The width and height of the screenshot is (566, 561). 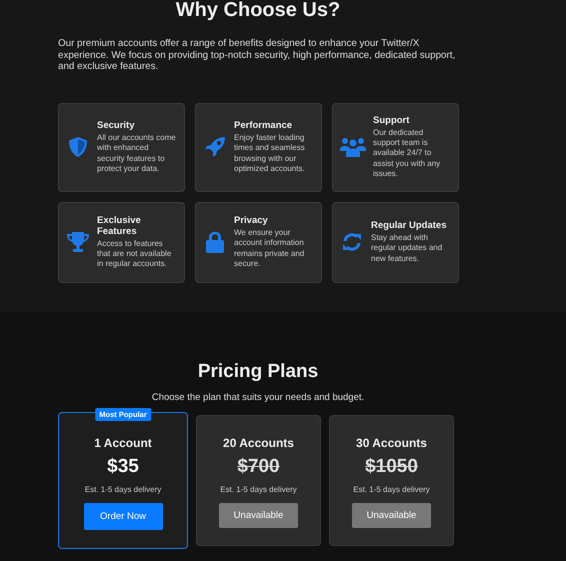 I want to click on feature-title: Exclusive Features, so click(x=119, y=225).